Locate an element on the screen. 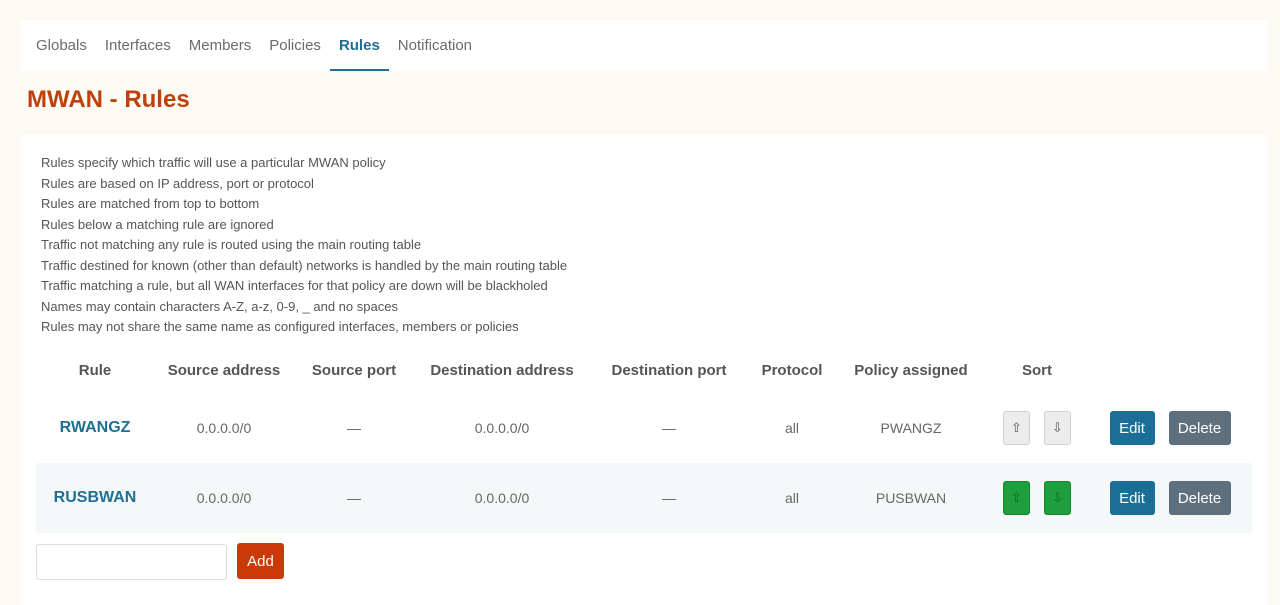 This screenshot has width=1280, height=605. header-policy-assigned: Policy assigned is located at coordinates (911, 370).